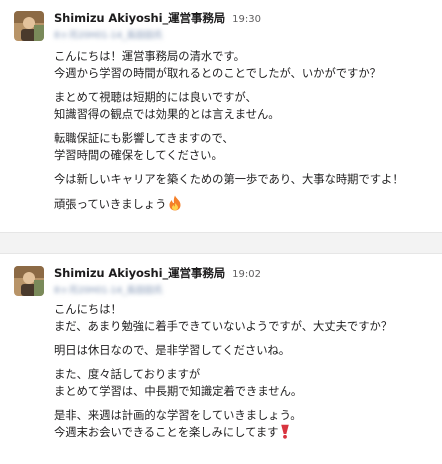 The width and height of the screenshot is (442, 464). What do you see at coordinates (244, 147) in the screenshot?
I see `message-paragraph: 転職保証にも影響してきますので、 学習時間の確保をしてください。` at bounding box center [244, 147].